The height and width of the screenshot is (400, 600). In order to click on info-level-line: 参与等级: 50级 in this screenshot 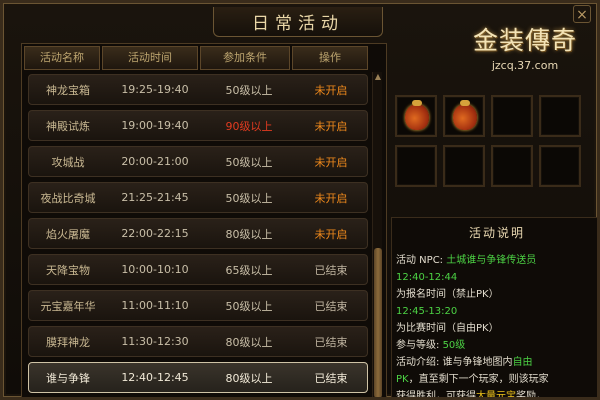, I will do `click(496, 345)`.